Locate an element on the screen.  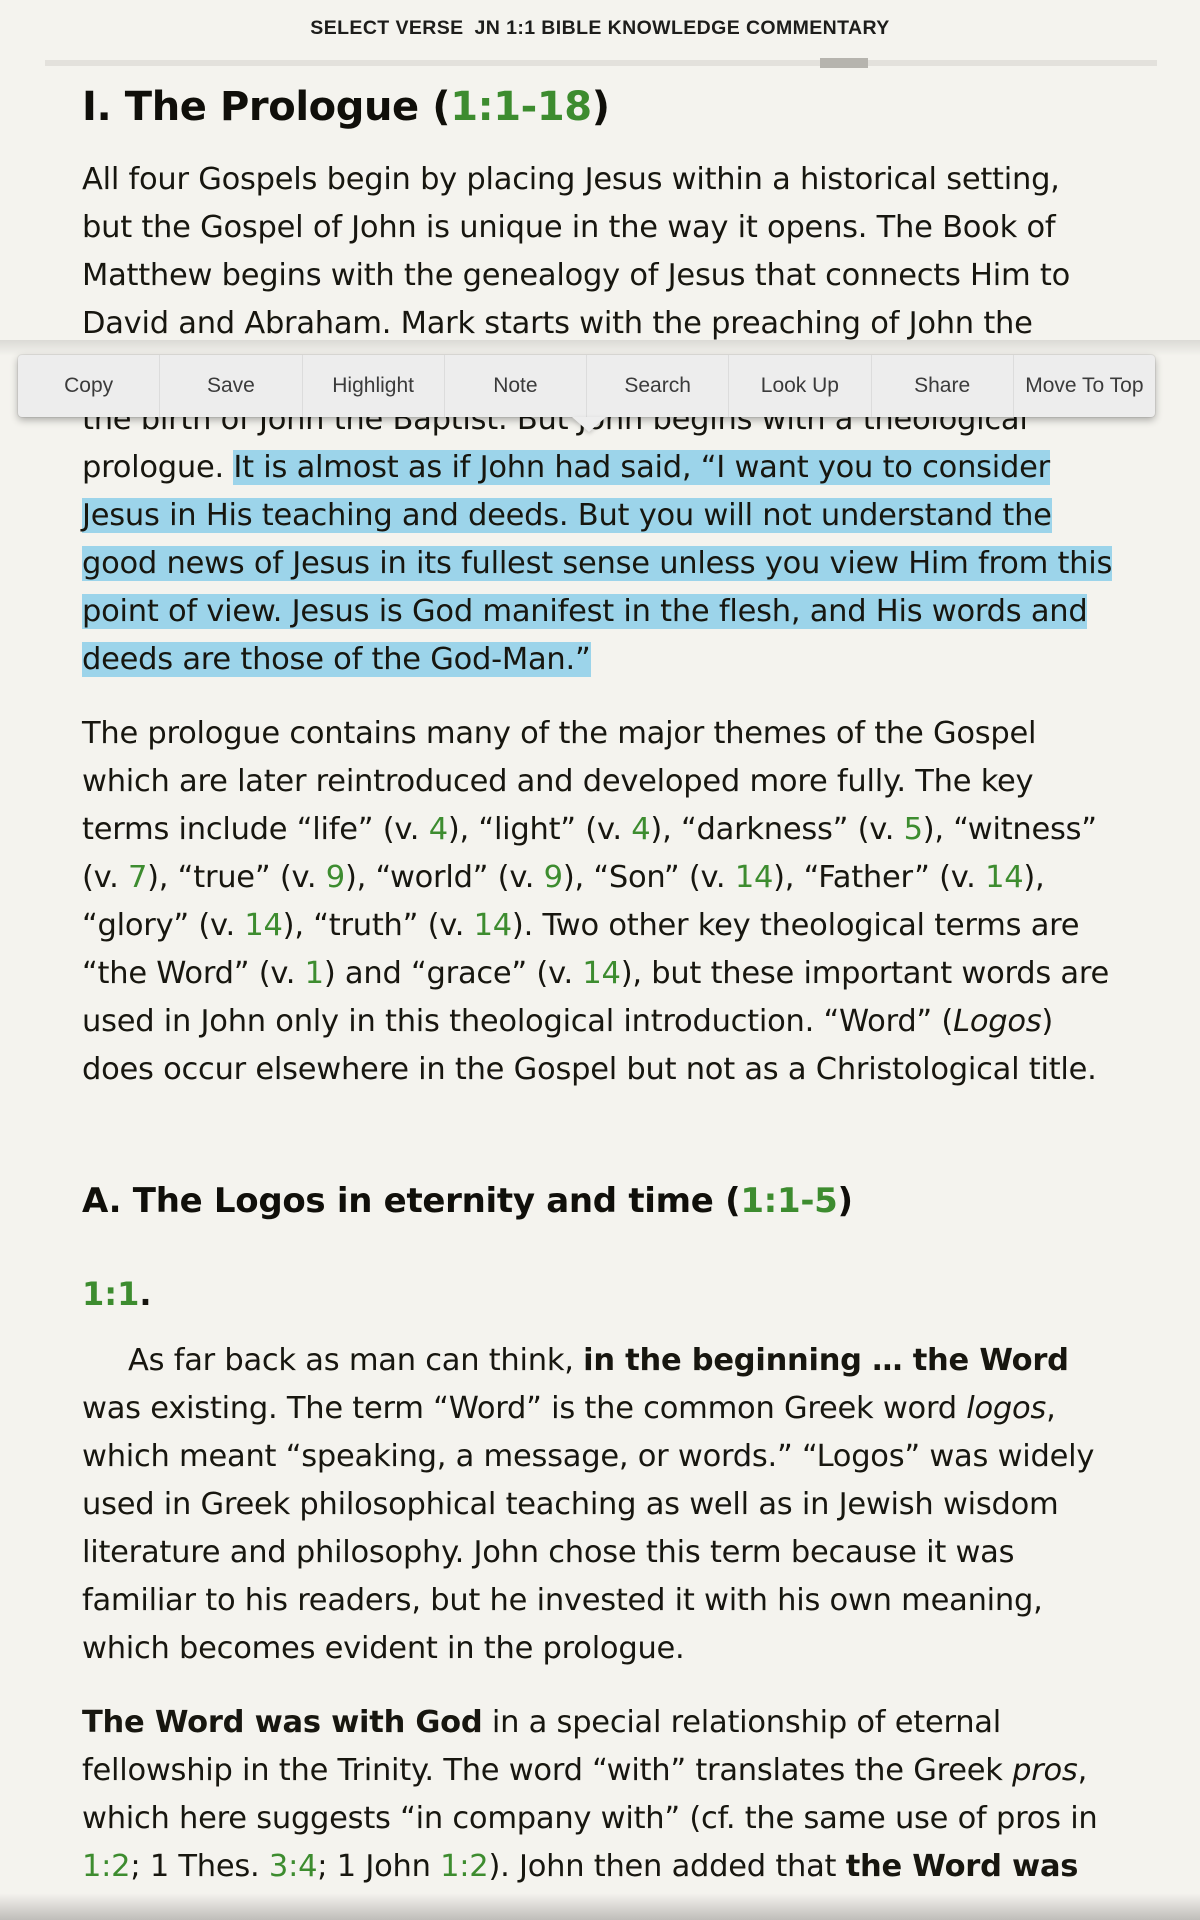
spacer-before-subheading is located at coordinates (600, 1138).